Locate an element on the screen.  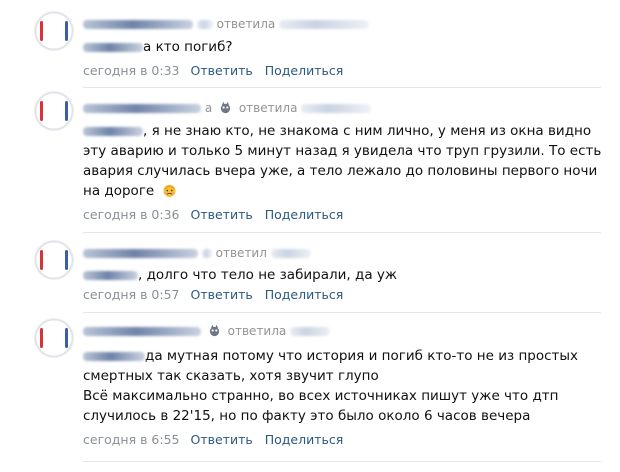
comment-text: , долго что тело не забирали, да уж is located at coordinates (333, 275).